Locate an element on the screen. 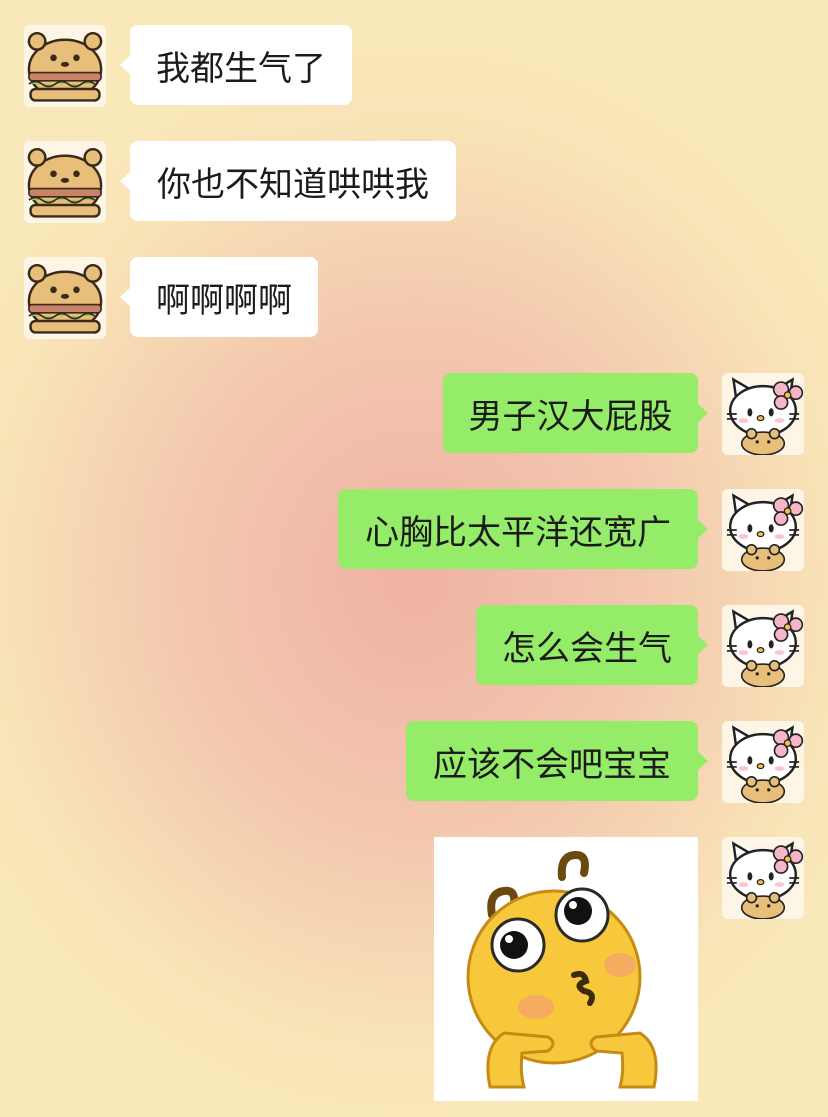 The image size is (828, 1117). message-bubble-incoming: 啊啊啊啊 is located at coordinates (219, 297).